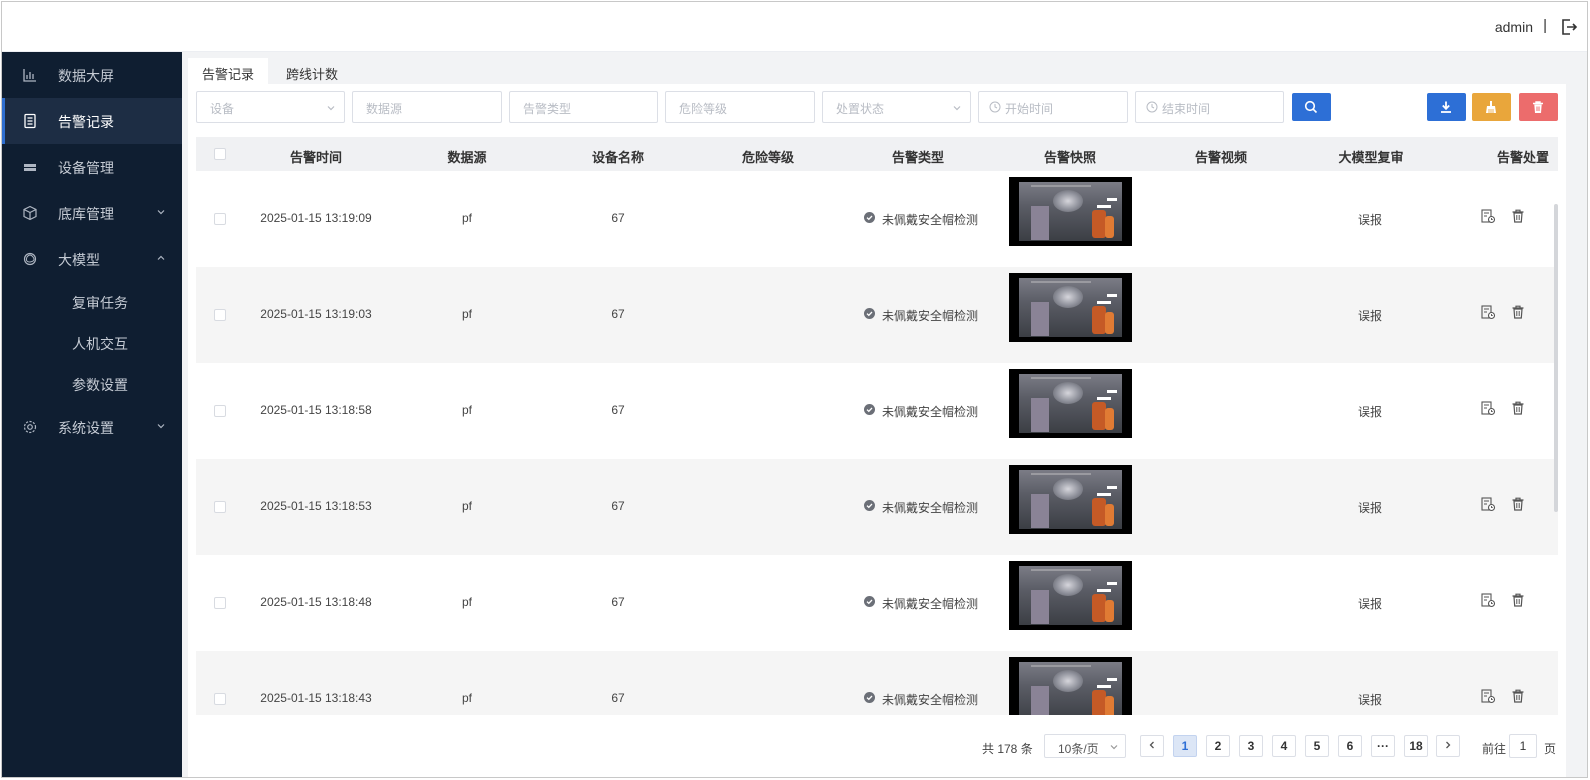 Image resolution: width=1590 pixels, height=780 pixels. Describe the element at coordinates (315, 157) in the screenshot. I see `column-header: 告警时间` at that location.